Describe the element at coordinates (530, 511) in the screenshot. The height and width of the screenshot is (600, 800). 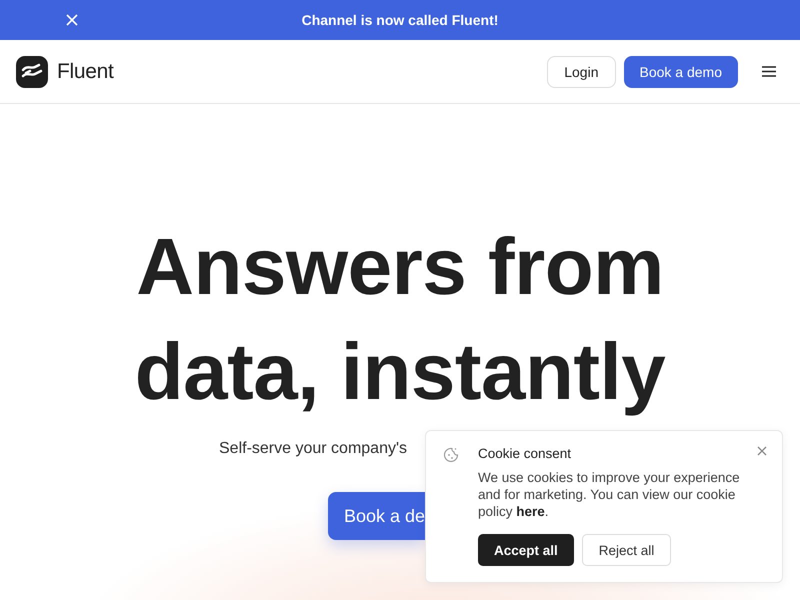
I see `cookie-policy-link: here` at that location.